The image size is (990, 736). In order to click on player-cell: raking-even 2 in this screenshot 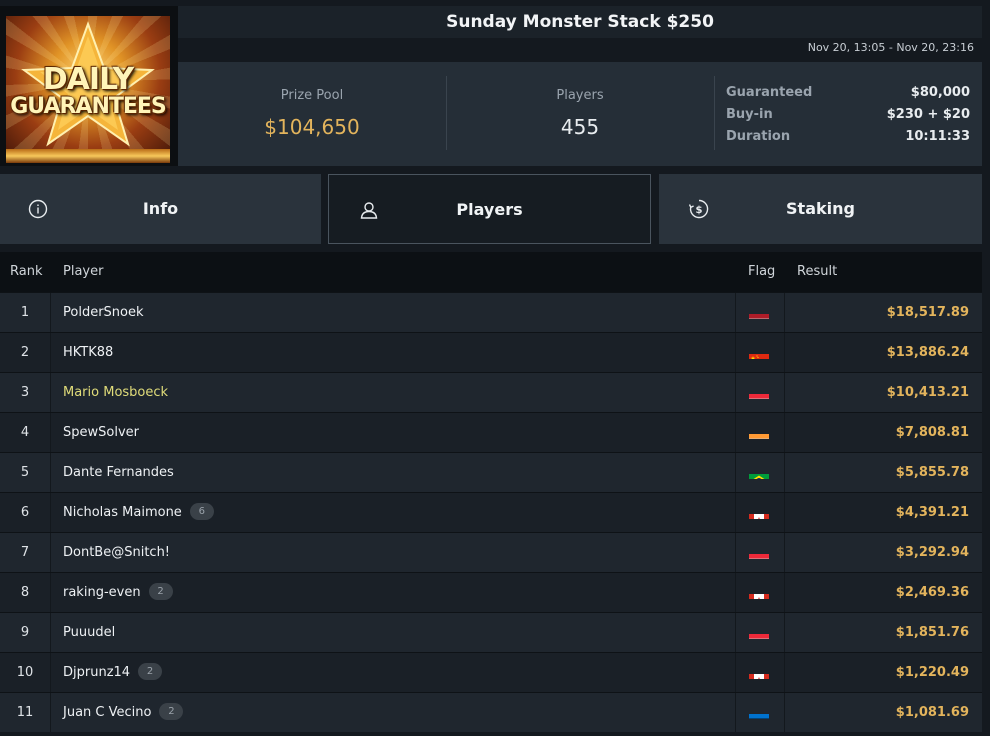, I will do `click(118, 592)`.